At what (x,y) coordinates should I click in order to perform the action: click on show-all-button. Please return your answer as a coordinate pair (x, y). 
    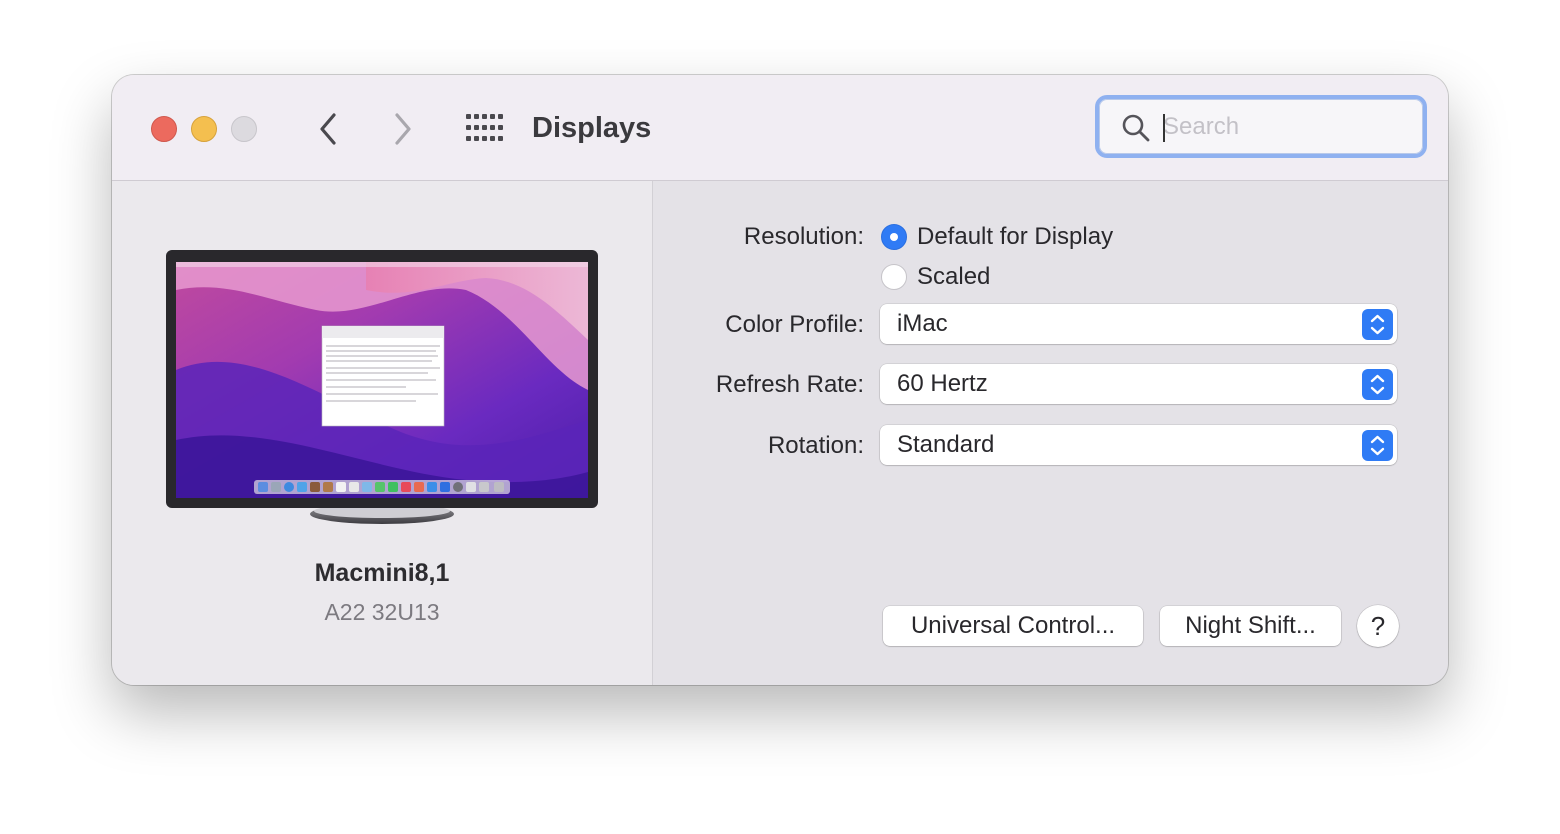
    Looking at the image, I should click on (484, 128).